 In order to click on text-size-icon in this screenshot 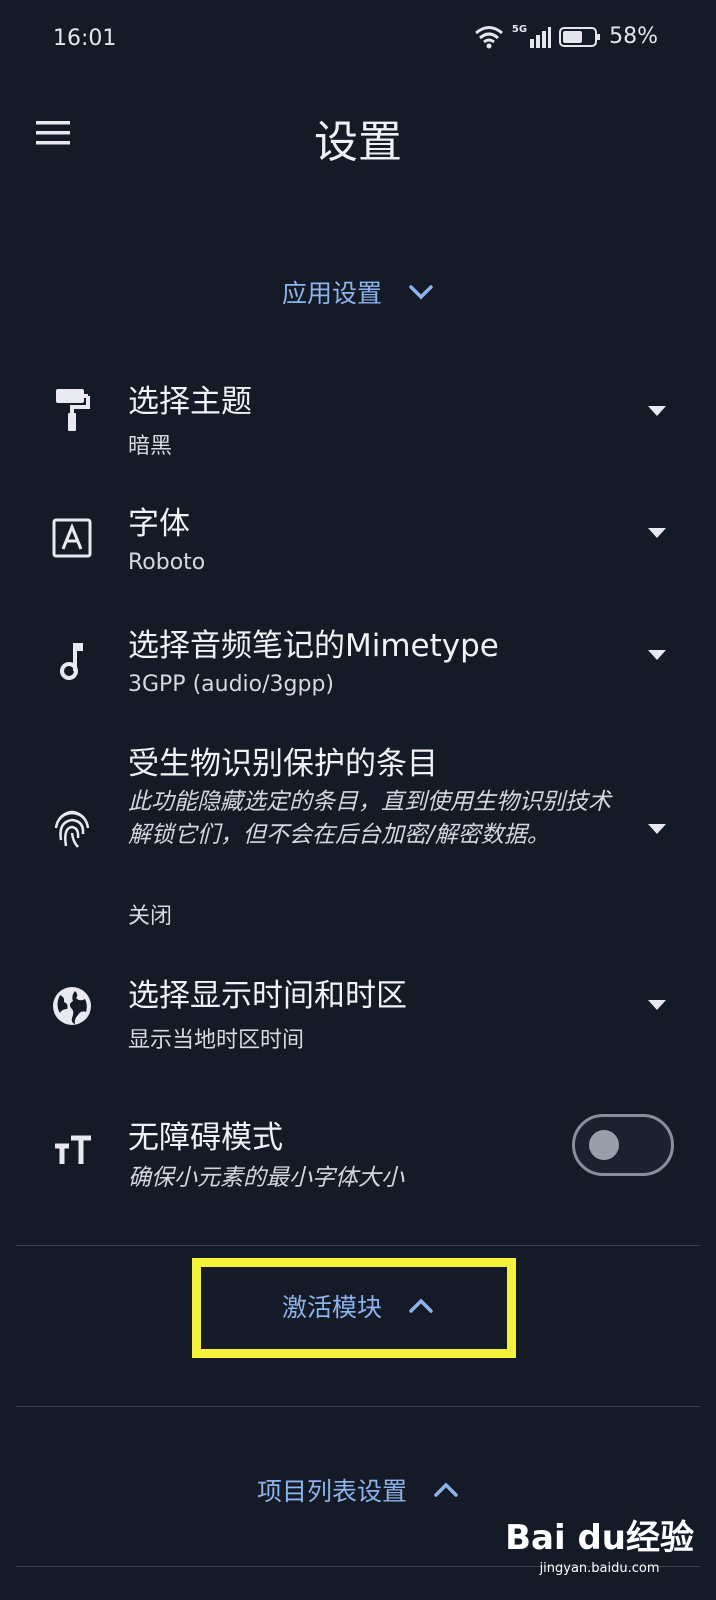, I will do `click(72, 1150)`.